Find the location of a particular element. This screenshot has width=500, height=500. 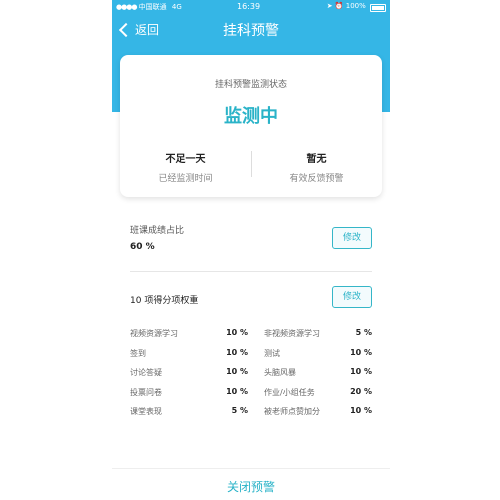

weight-name: 头脑风暴 is located at coordinates (280, 372).